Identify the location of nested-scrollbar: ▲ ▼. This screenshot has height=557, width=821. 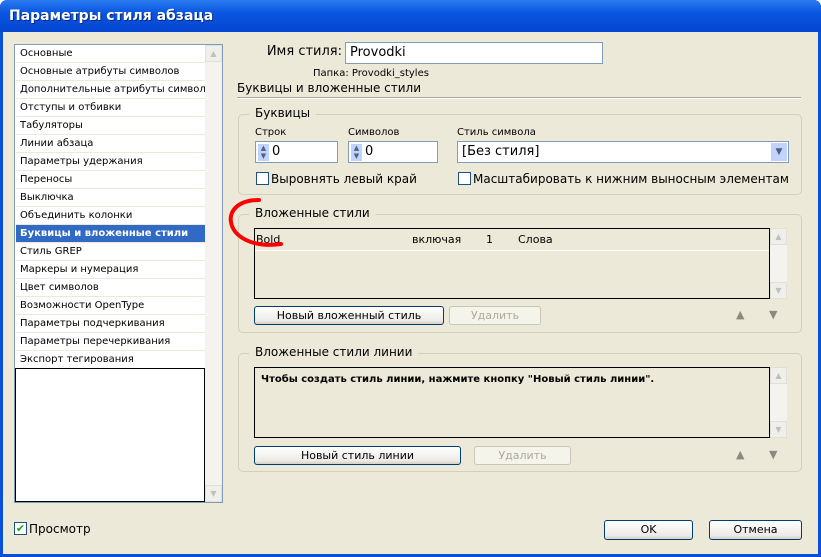
(778, 263).